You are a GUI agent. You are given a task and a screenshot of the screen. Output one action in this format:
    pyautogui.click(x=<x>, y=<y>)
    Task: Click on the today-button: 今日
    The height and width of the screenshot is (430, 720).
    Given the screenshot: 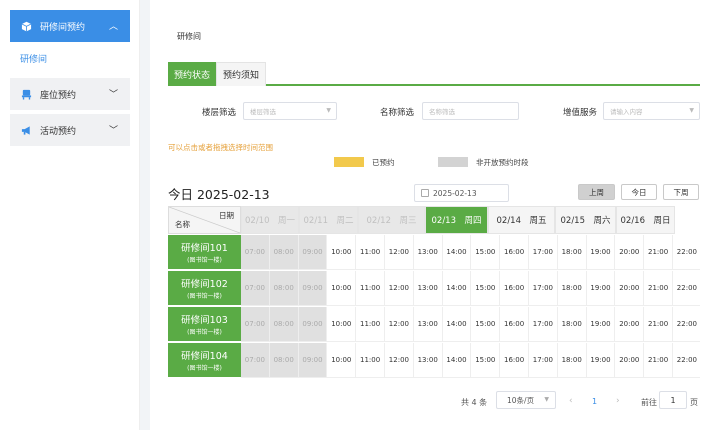 What is the action you would take?
    pyautogui.click(x=639, y=192)
    